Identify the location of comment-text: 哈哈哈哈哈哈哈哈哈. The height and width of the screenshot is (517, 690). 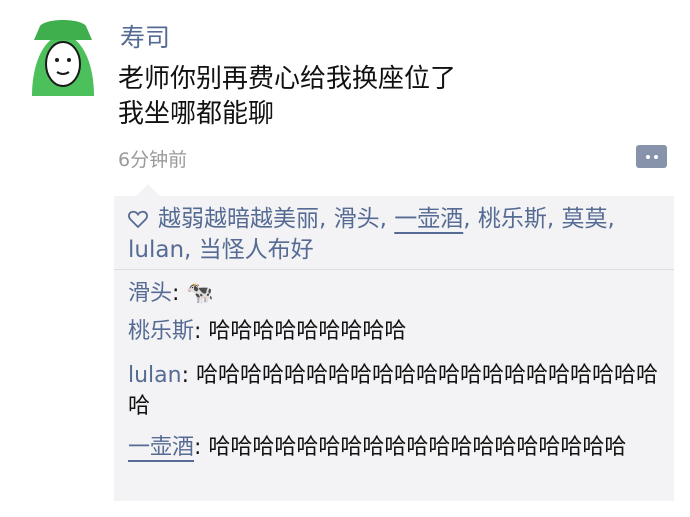
(307, 331).